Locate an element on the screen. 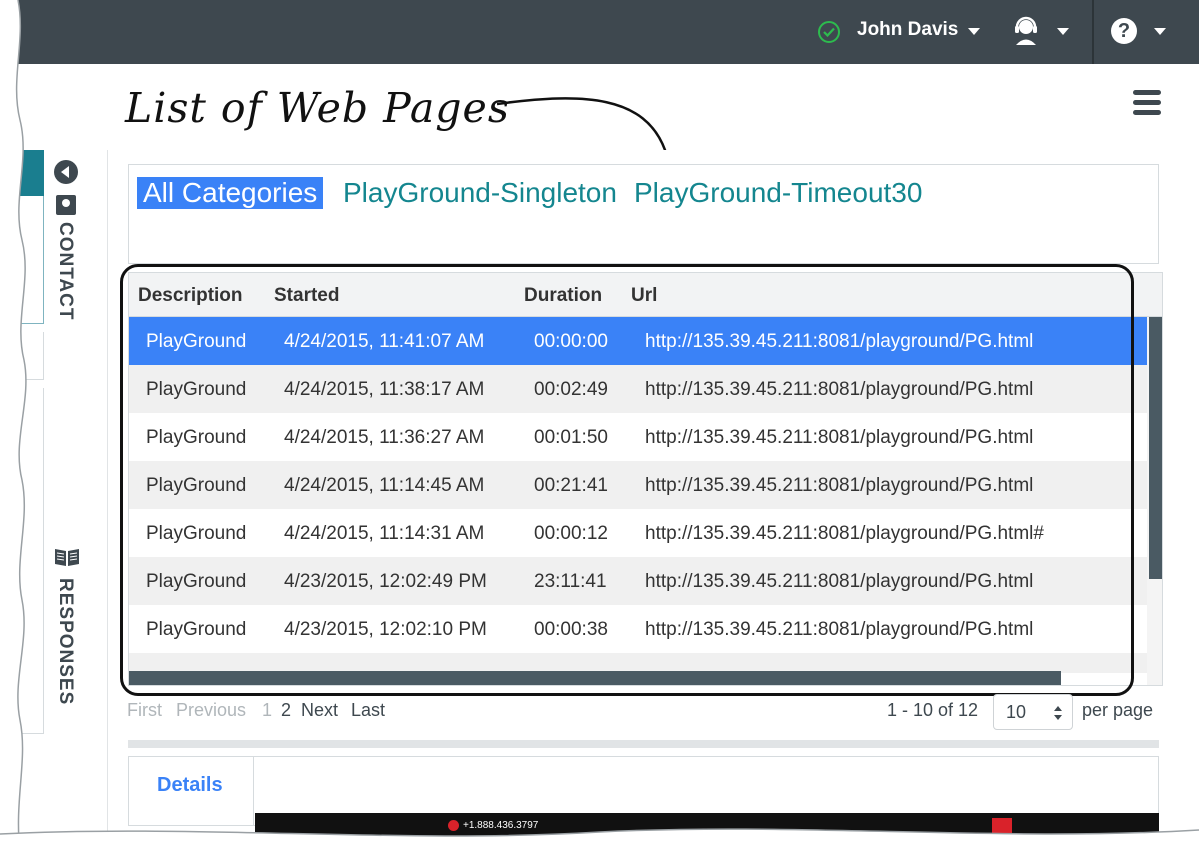 Image resolution: width=1199 pixels, height=852 pixels. page-range-text: 1 - 10 of 12 is located at coordinates (933, 710).